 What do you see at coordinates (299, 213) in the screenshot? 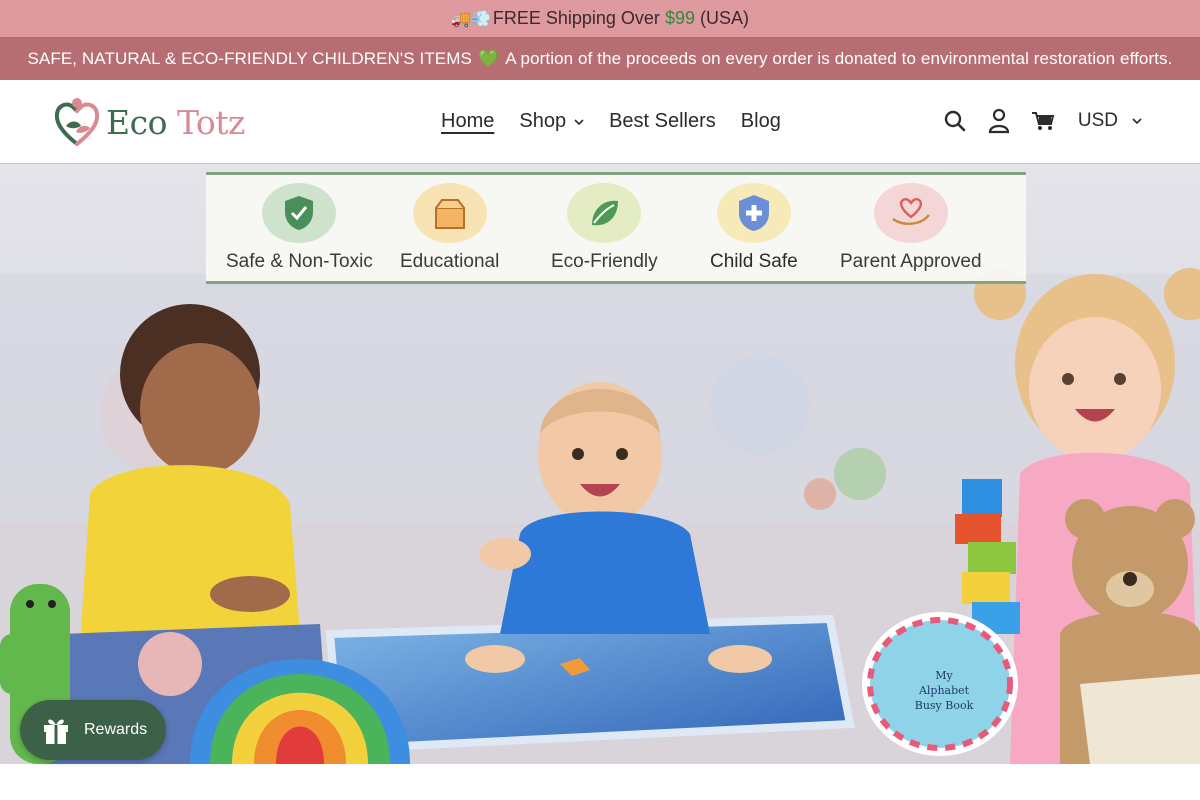
I see `shield-check-icon` at bounding box center [299, 213].